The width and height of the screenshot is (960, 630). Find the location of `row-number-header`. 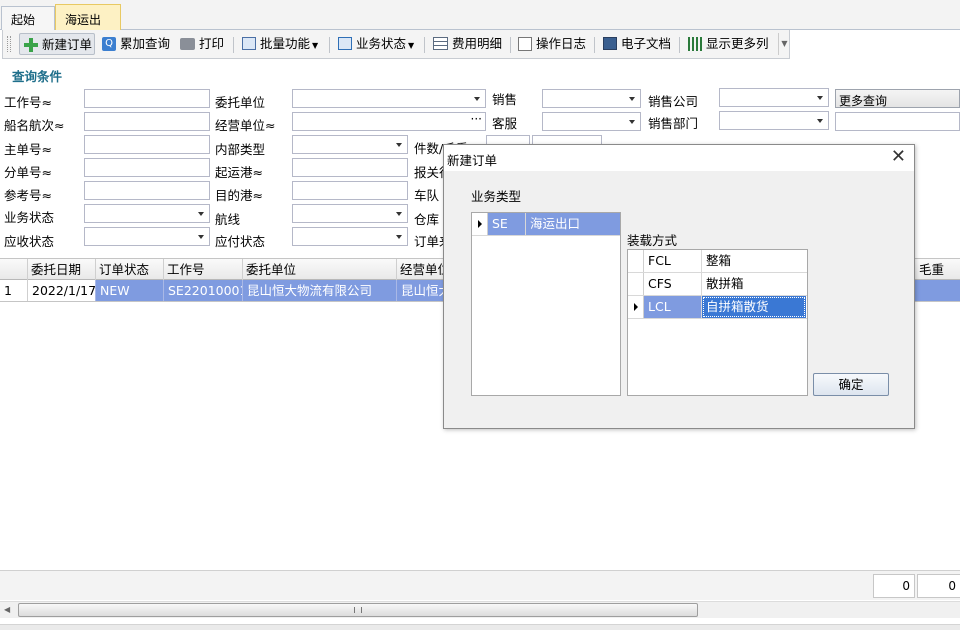

row-number-header is located at coordinates (14, 269).